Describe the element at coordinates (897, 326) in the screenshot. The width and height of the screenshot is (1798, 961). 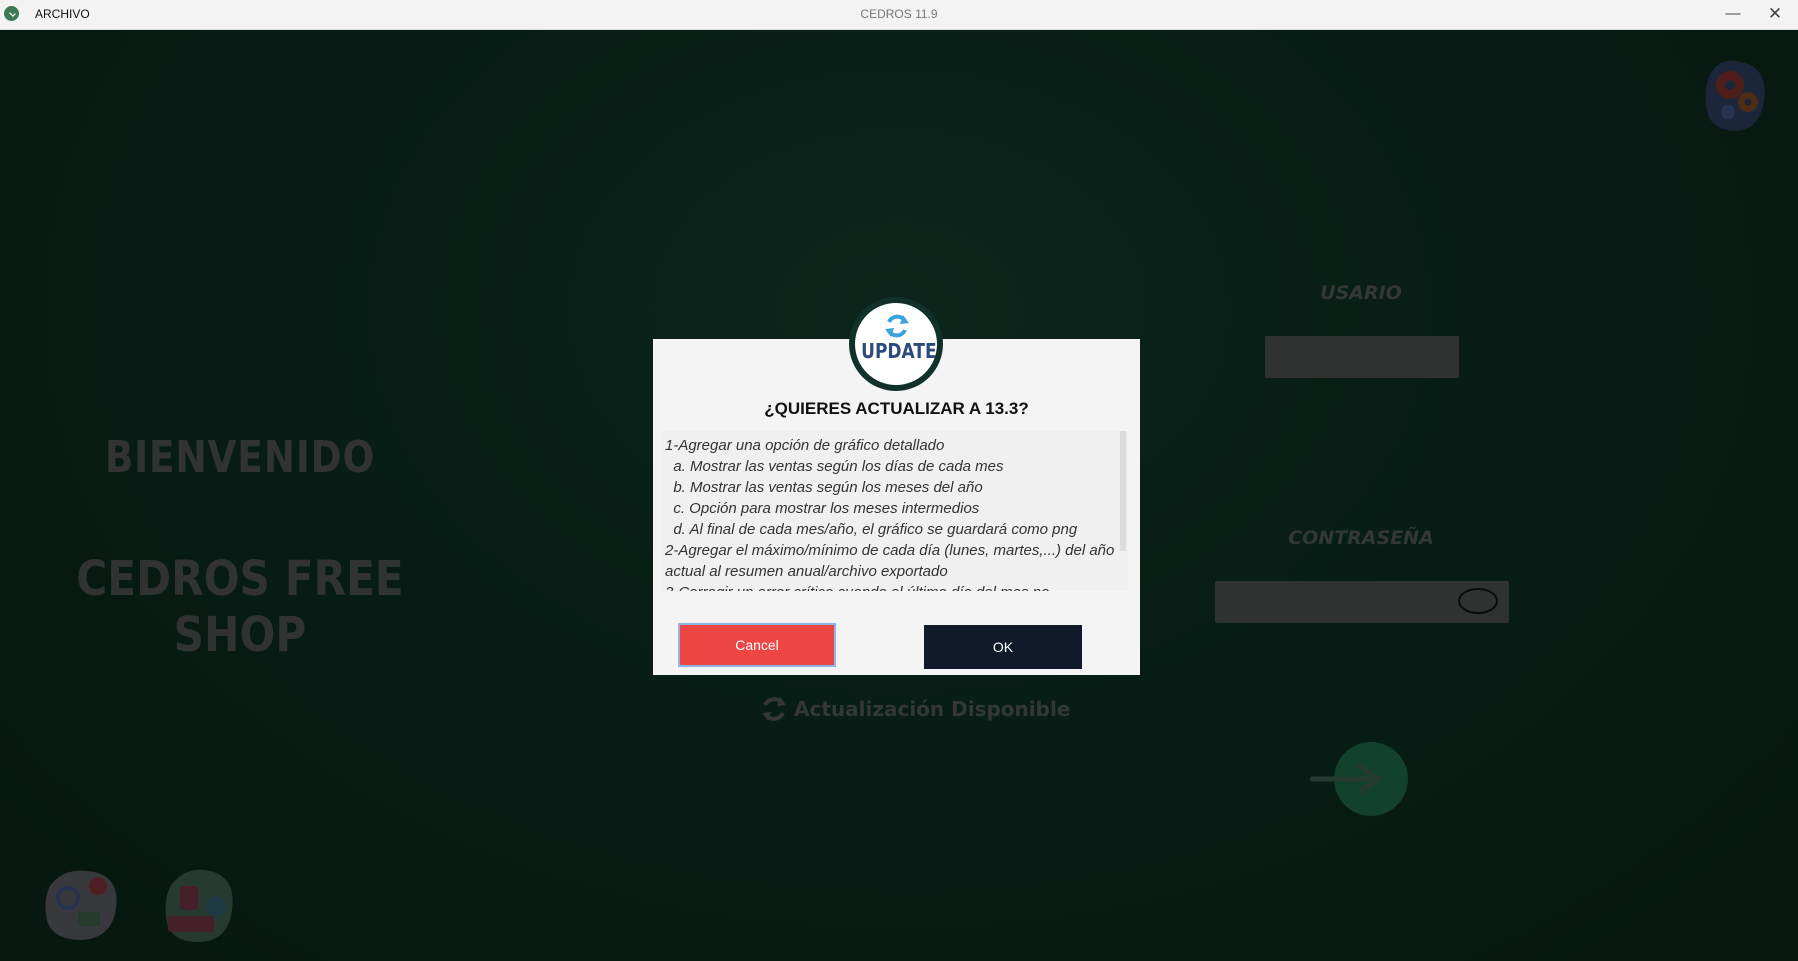
I see `update-arrows-icon` at that location.